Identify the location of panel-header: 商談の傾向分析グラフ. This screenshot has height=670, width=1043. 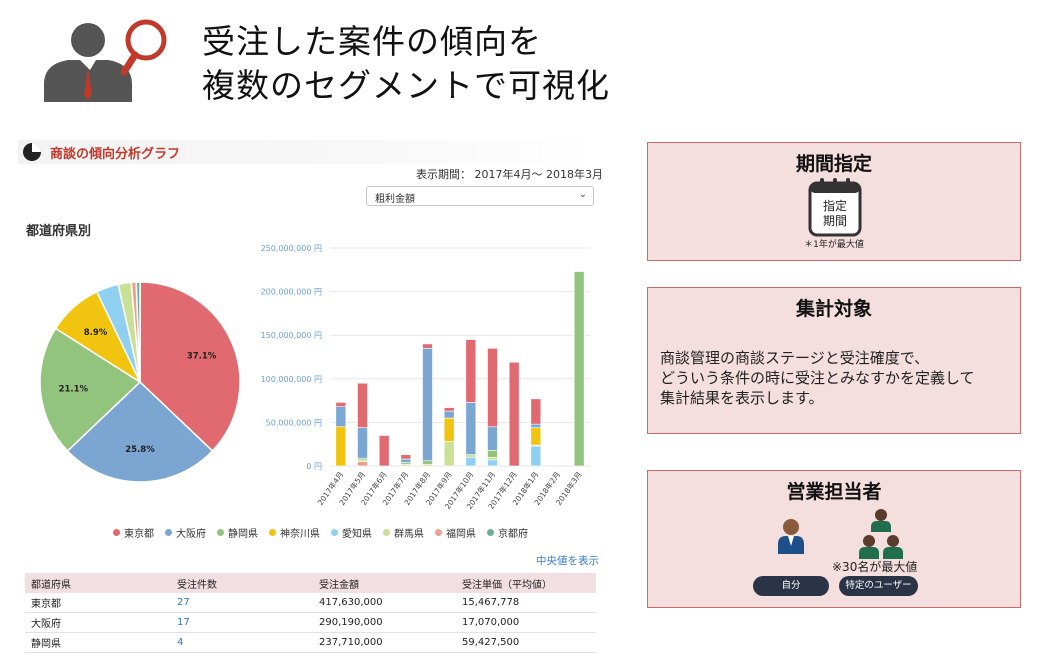
(307, 152).